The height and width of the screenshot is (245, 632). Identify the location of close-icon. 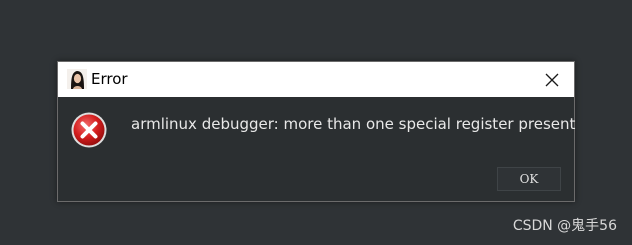
(552, 79).